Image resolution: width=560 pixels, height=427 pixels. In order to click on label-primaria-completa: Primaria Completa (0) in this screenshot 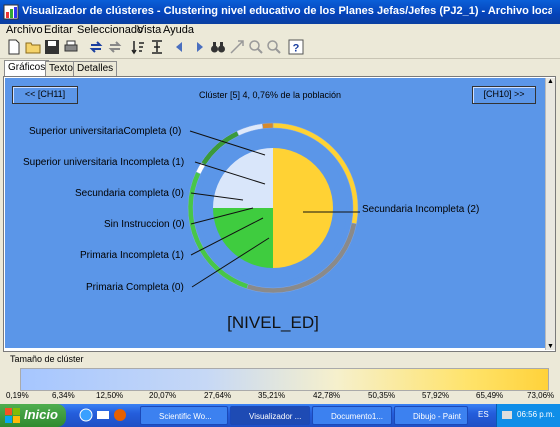, I will do `click(135, 287)`.